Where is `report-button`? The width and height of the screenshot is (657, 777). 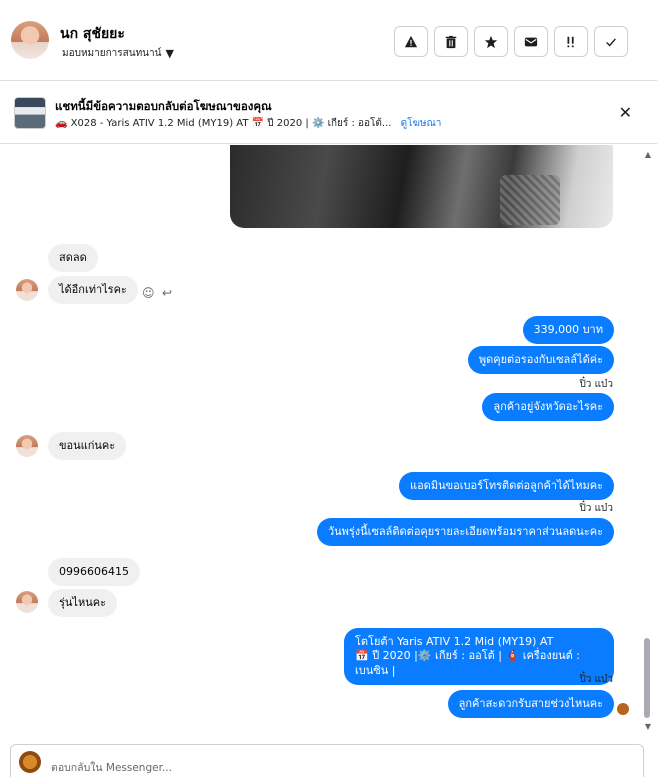
report-button is located at coordinates (411, 41).